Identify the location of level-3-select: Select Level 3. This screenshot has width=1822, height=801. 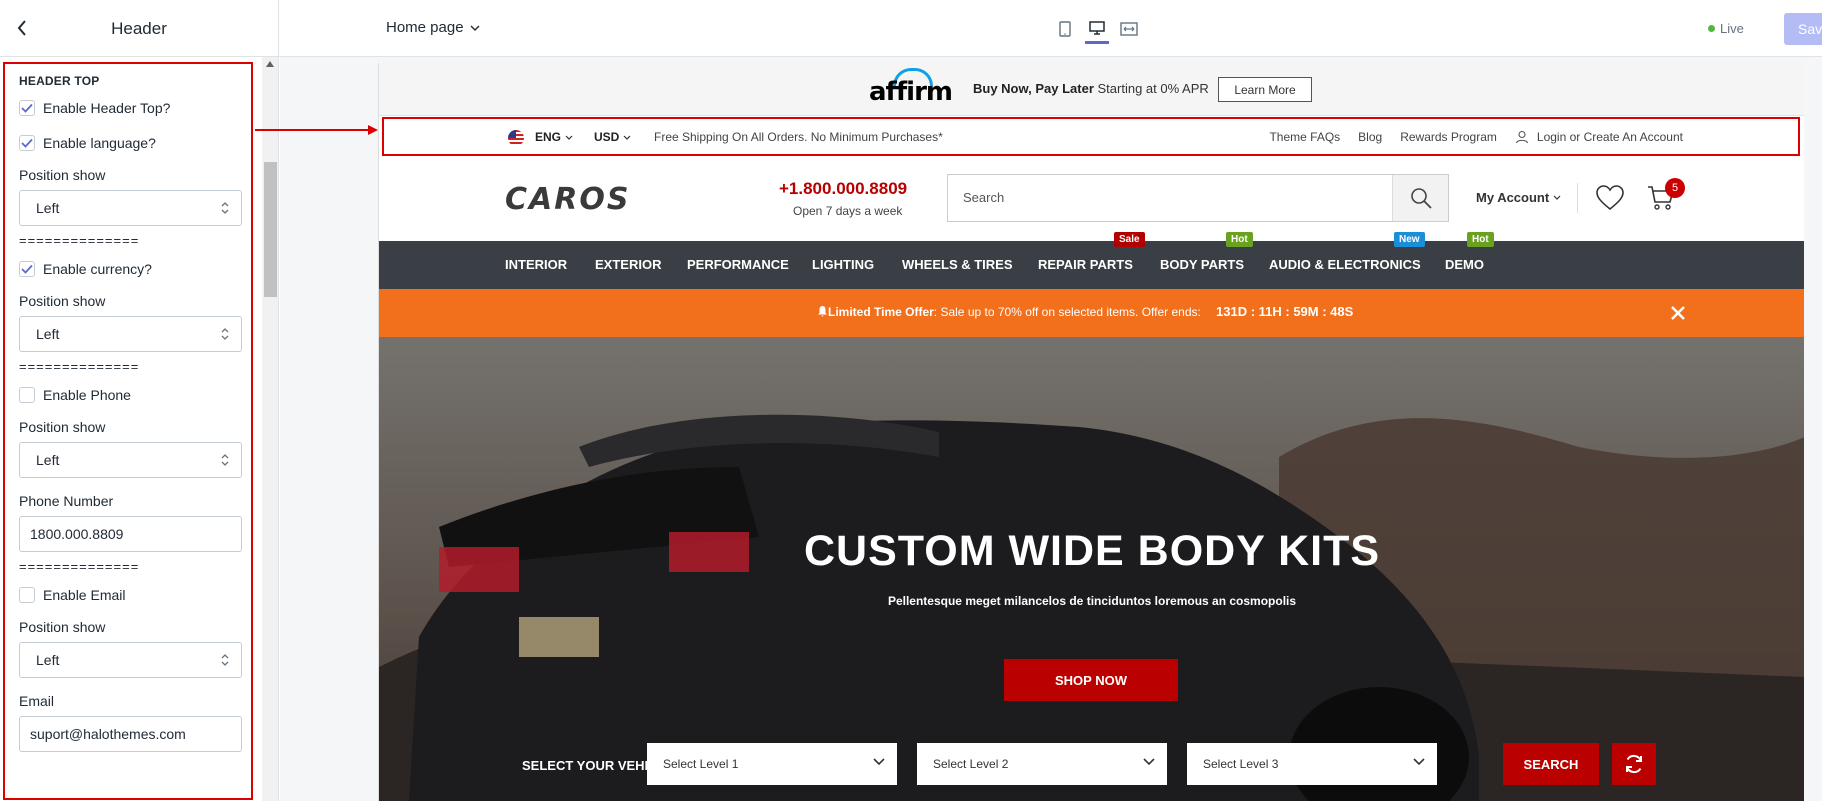
(1312, 764).